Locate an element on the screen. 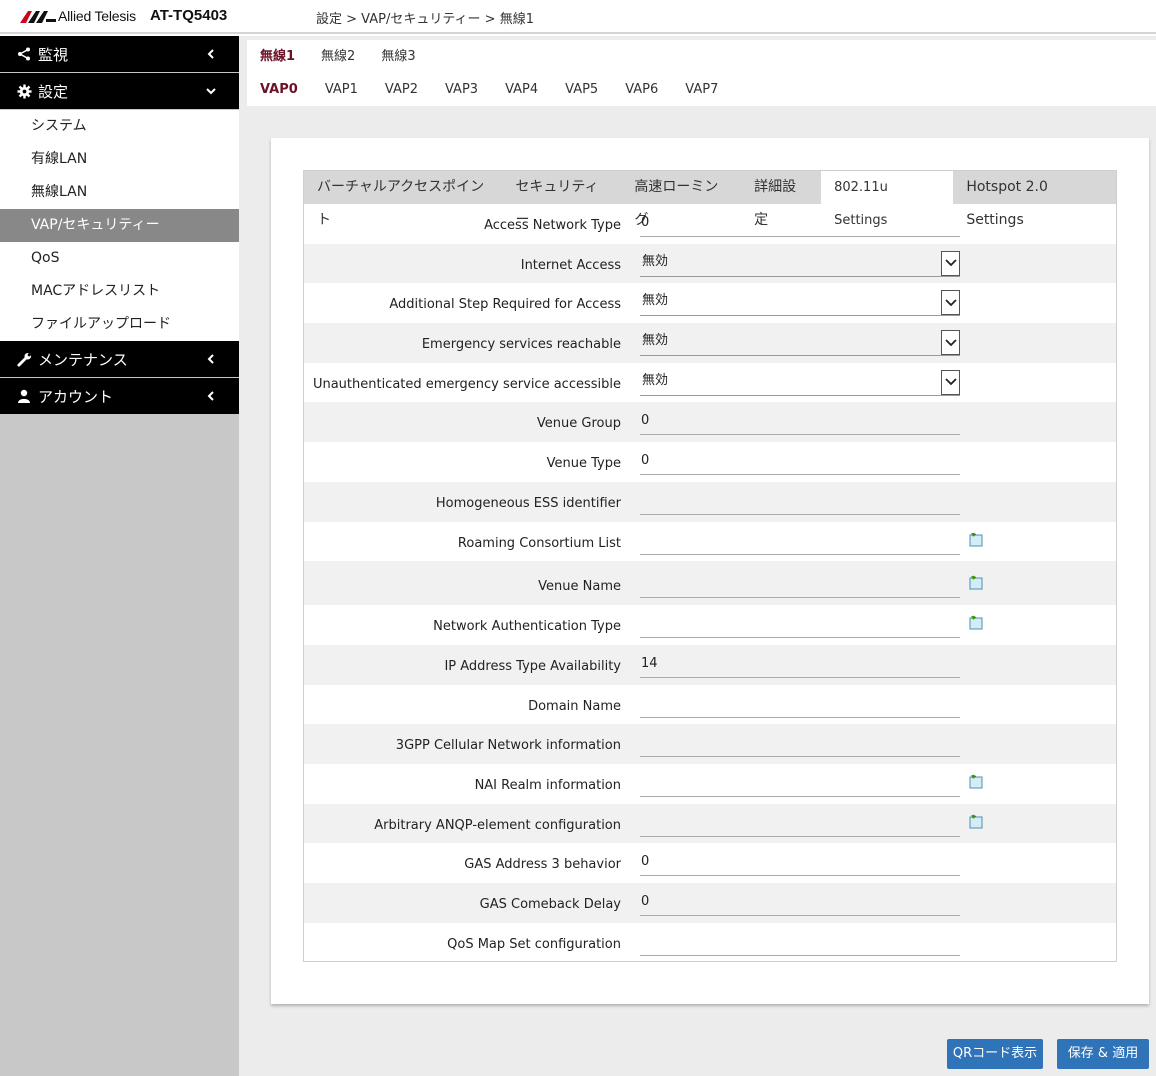 The image size is (1156, 1076). gas-comeback-delay-label: GAS Comeback Delay is located at coordinates (550, 904).